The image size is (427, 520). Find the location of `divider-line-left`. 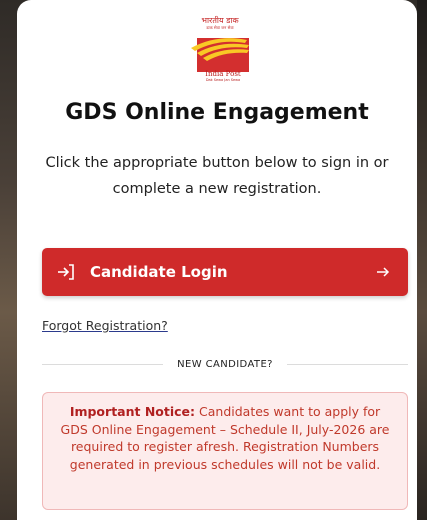

divider-line-left is located at coordinates (103, 364).